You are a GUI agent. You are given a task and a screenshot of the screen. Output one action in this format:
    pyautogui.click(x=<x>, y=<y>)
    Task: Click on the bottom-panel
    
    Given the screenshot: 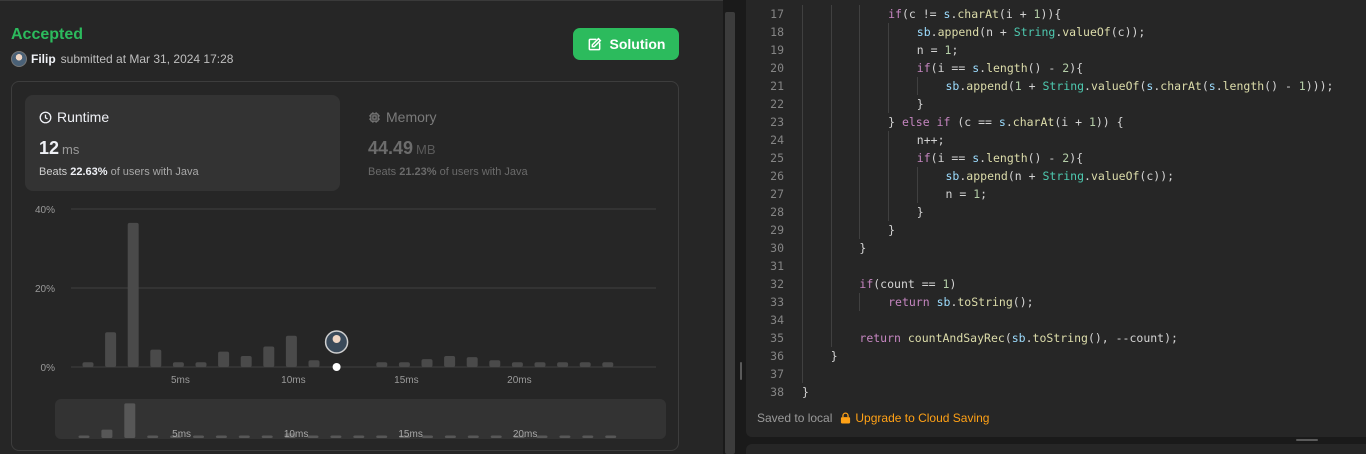 What is the action you would take?
    pyautogui.click(x=1056, y=449)
    